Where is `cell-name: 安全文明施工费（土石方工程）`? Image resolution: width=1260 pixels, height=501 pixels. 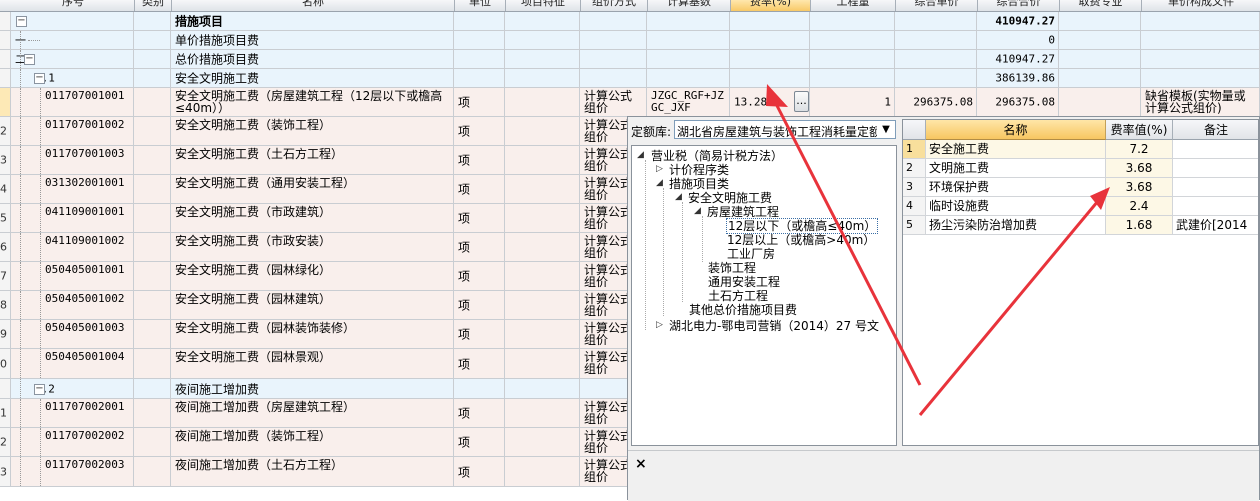 cell-name: 安全文明施工费（土石方工程） is located at coordinates (313, 160).